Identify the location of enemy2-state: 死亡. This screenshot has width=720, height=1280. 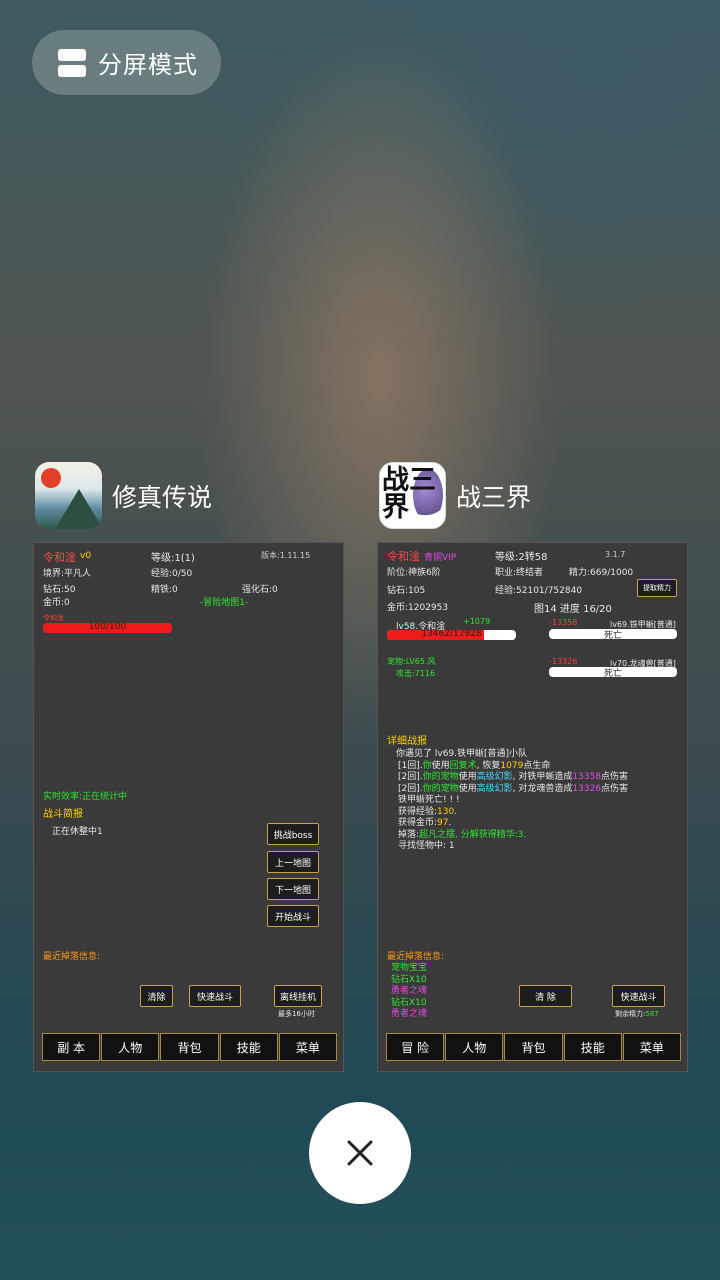
(612, 673).